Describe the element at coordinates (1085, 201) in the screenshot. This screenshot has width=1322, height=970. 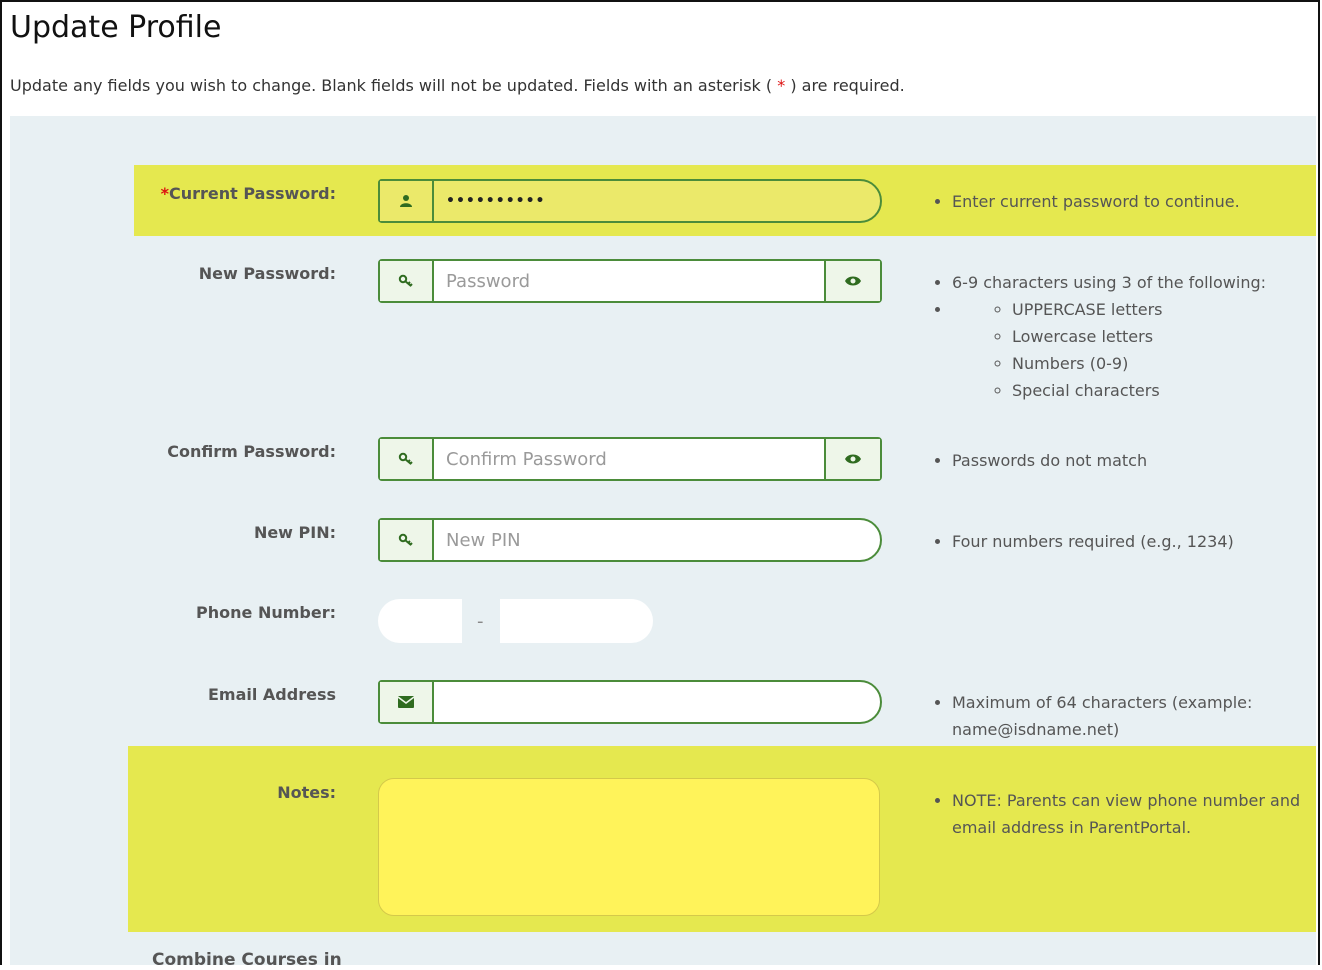
I see `current-password-hint: Enter current password to continue.` at that location.